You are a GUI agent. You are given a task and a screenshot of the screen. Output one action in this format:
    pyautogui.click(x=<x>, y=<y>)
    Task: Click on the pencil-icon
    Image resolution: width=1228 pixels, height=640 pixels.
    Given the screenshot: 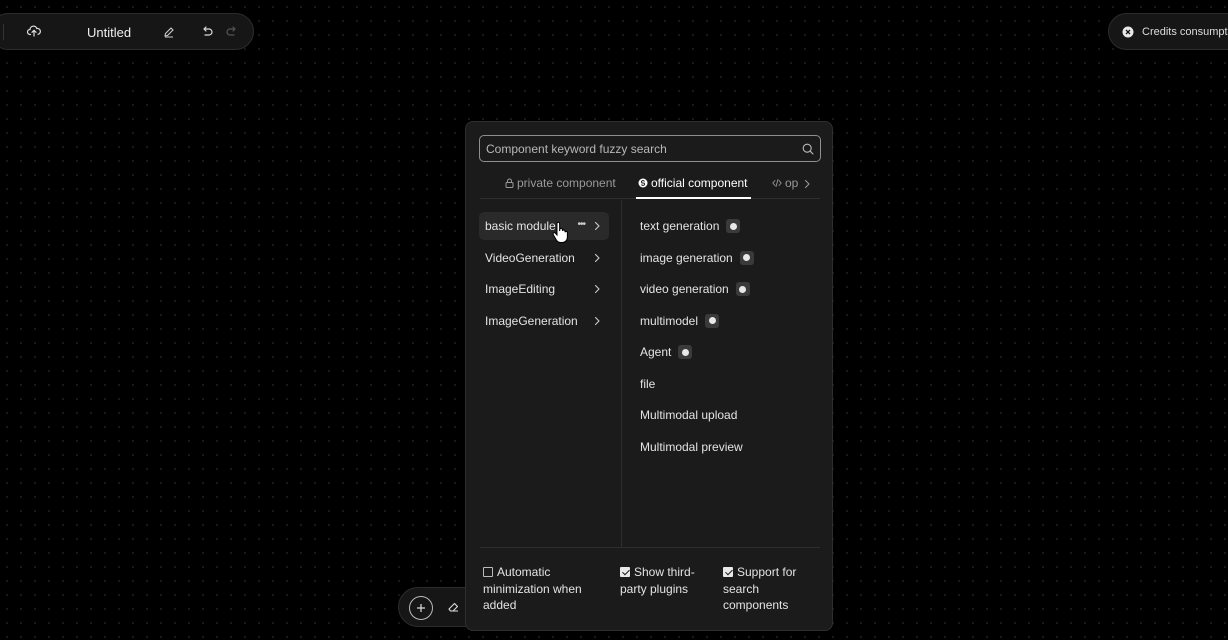 What is the action you would take?
    pyautogui.click(x=169, y=32)
    